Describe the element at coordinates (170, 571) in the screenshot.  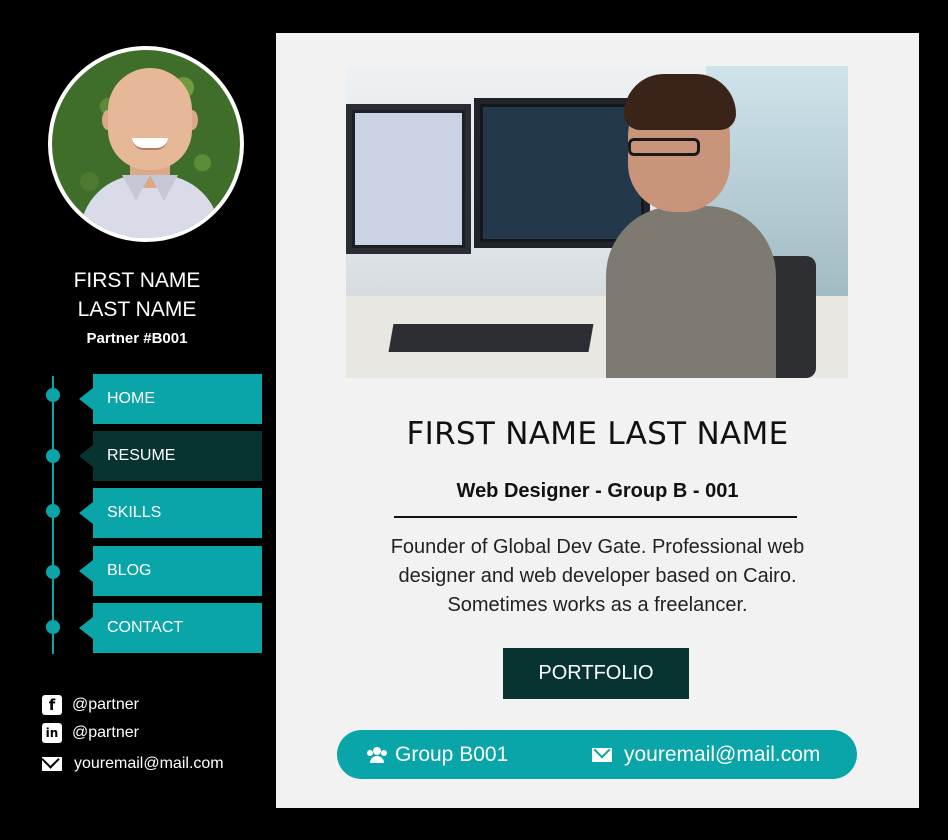
I see `nav-item-blog: BLOG` at that location.